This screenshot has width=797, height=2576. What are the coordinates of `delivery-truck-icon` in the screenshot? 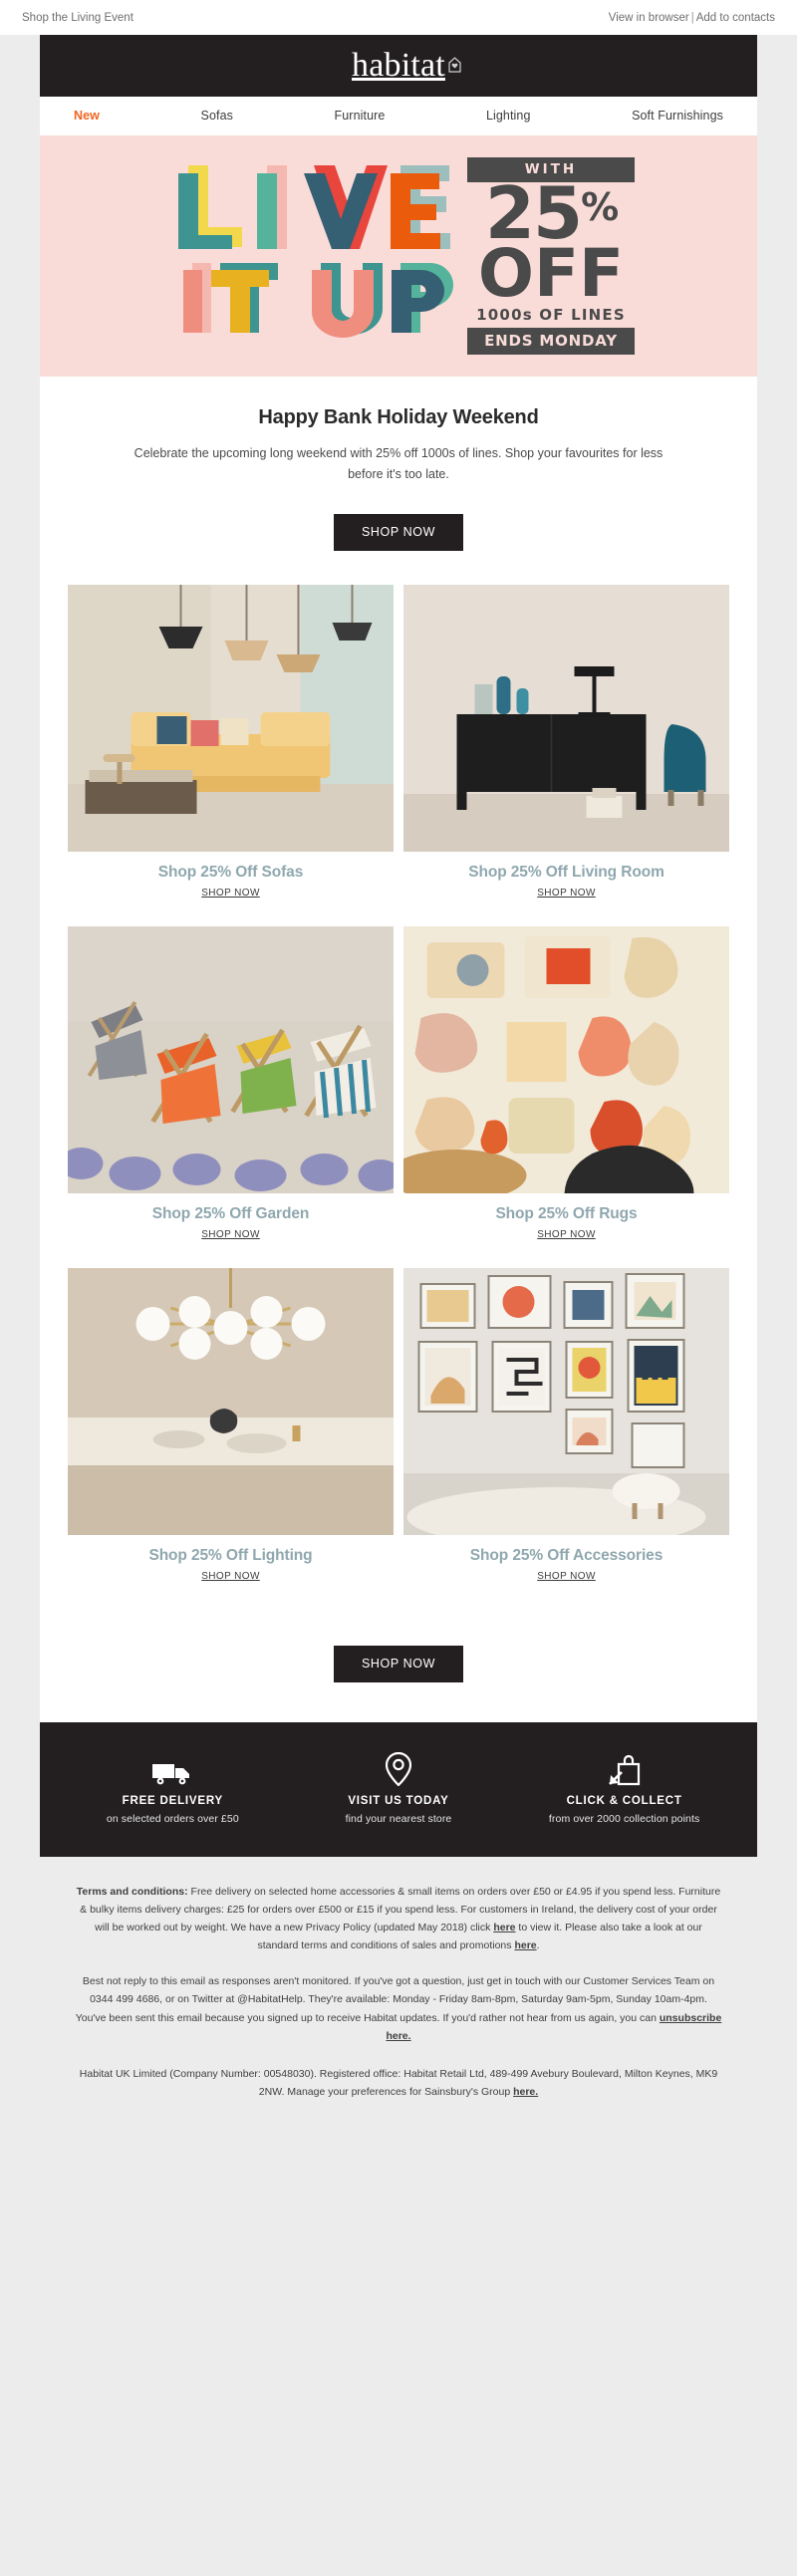 It's located at (173, 1769).